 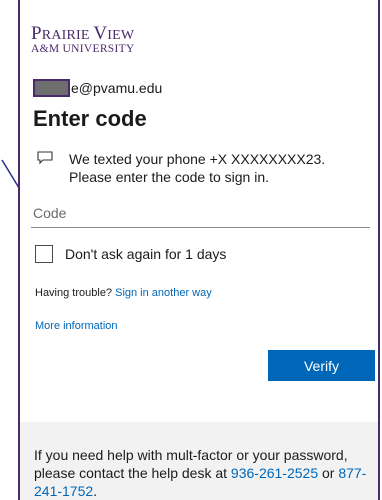 I want to click on remember-label: Don't ask again for 1 days, so click(x=146, y=254).